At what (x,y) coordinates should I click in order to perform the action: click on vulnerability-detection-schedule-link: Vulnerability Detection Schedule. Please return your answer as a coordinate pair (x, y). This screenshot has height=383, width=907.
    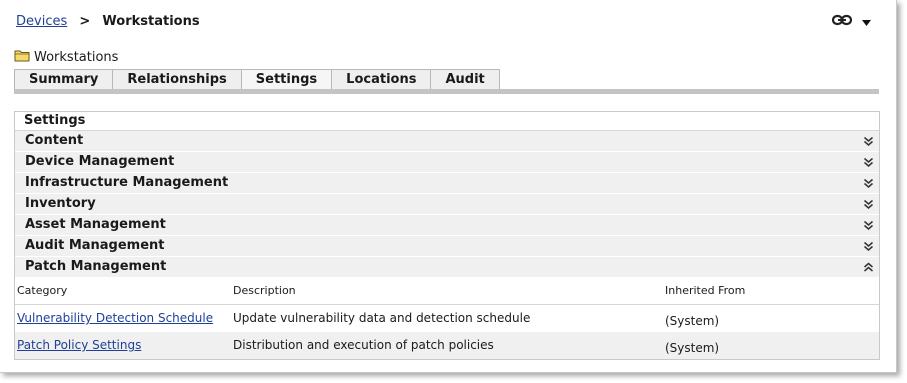
    Looking at the image, I should click on (115, 318).